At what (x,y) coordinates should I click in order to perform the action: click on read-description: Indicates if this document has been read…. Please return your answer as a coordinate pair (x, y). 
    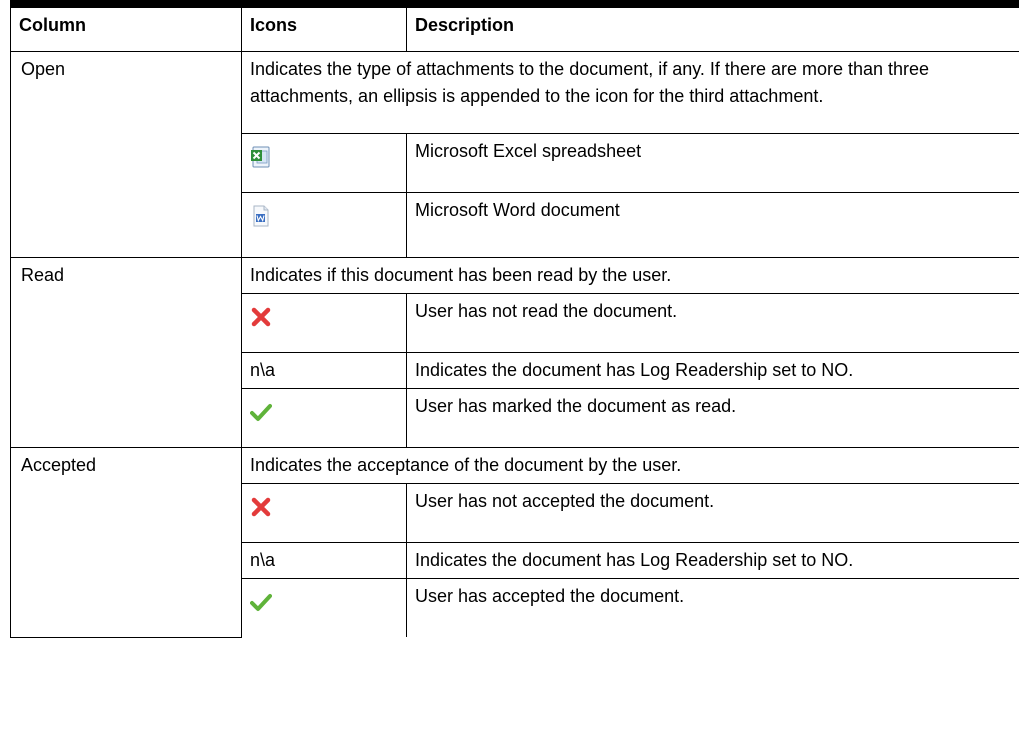
    Looking at the image, I should click on (630, 275).